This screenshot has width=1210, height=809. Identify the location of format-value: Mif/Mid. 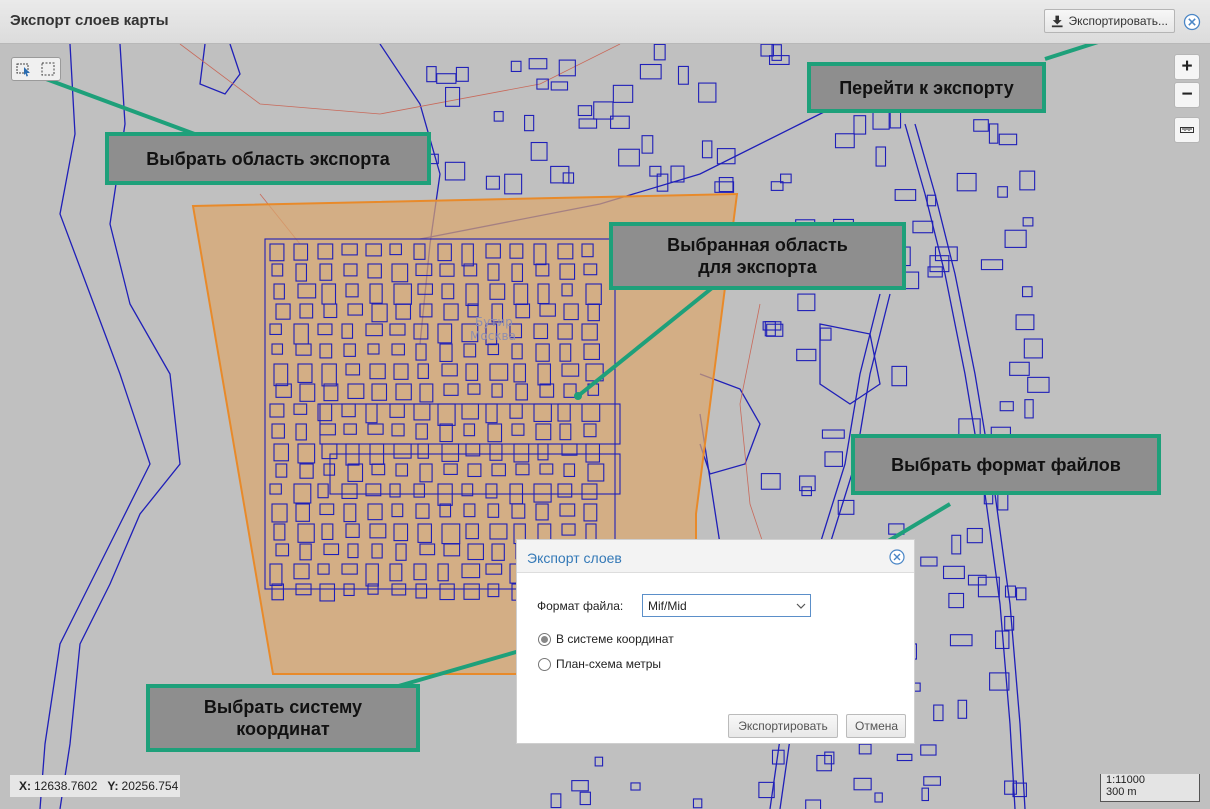
(667, 605).